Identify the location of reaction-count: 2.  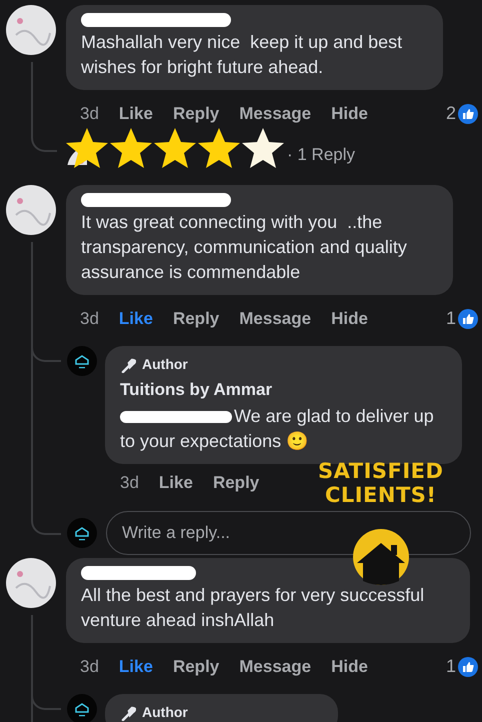
(451, 113).